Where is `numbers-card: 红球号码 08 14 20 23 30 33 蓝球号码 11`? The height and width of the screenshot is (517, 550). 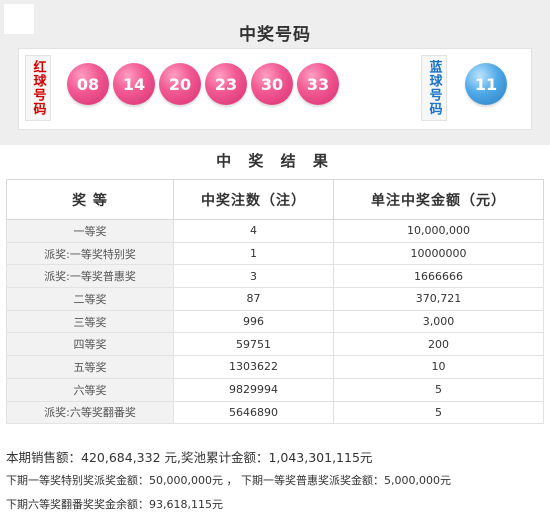
numbers-card: 红球号码 08 14 20 23 30 33 蓝球号码 11 is located at coordinates (275, 89).